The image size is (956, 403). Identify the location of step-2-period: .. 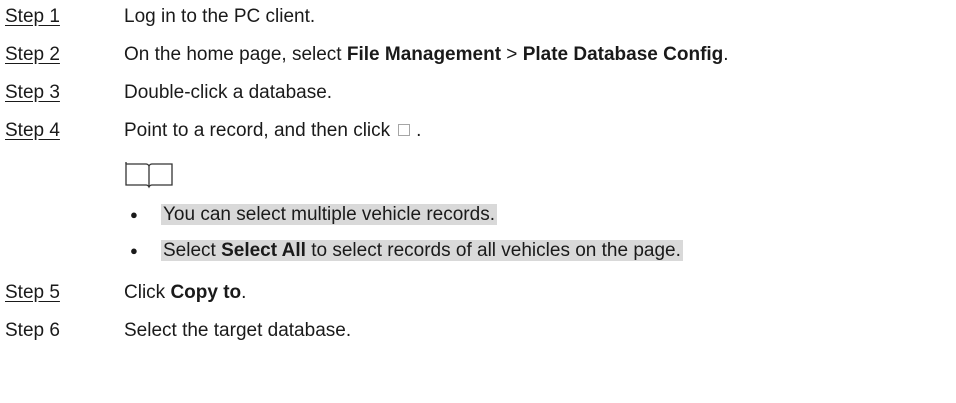
(726, 54).